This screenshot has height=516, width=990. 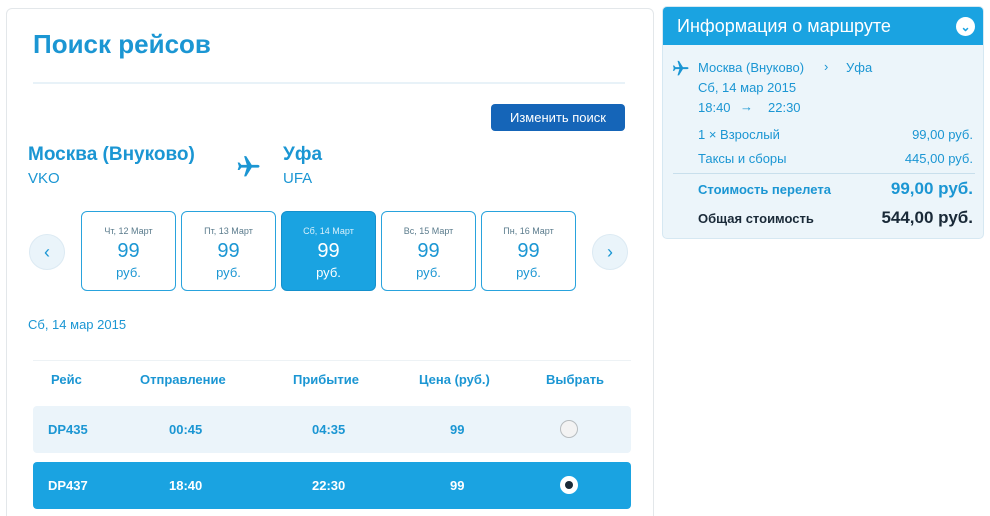 I want to click on total-cost-value: 544,00 руб., so click(x=927, y=217).